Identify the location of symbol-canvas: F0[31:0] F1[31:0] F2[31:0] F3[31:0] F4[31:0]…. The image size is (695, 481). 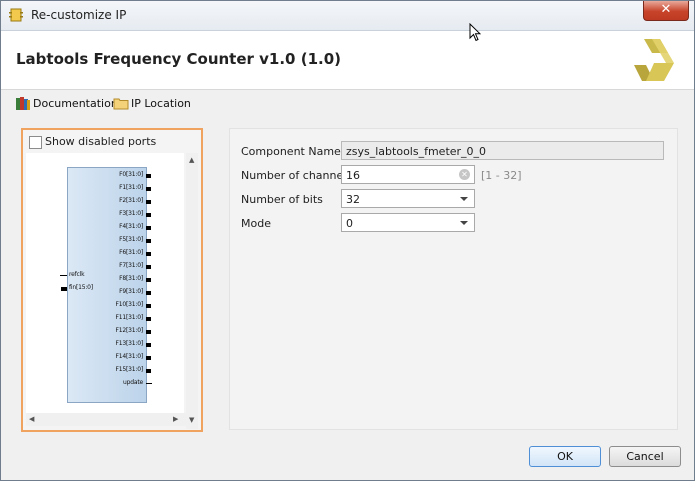
(105, 283).